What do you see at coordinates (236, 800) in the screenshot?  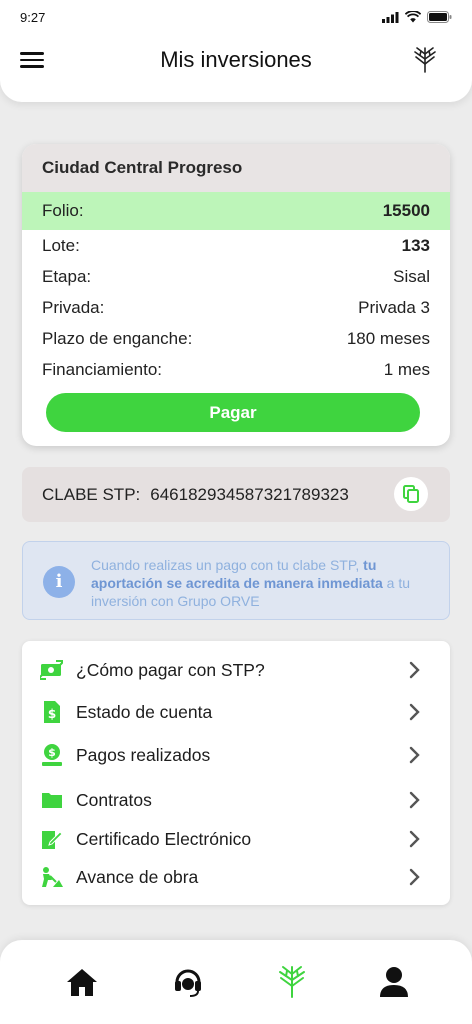 I see `menu-item-contratos: Contratos` at bounding box center [236, 800].